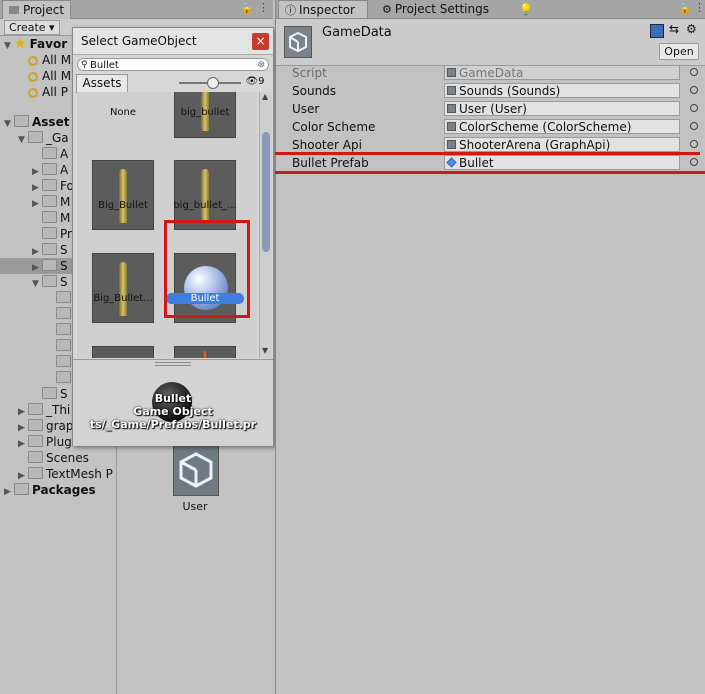  I want to click on tab-lighting: 💡Lighting, so click(547, 17).